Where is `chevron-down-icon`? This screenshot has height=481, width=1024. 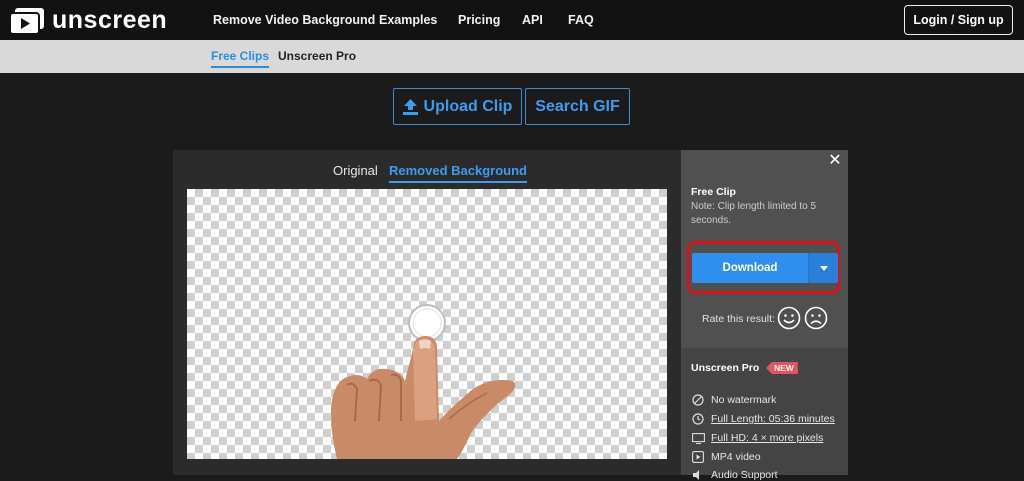 chevron-down-icon is located at coordinates (823, 268).